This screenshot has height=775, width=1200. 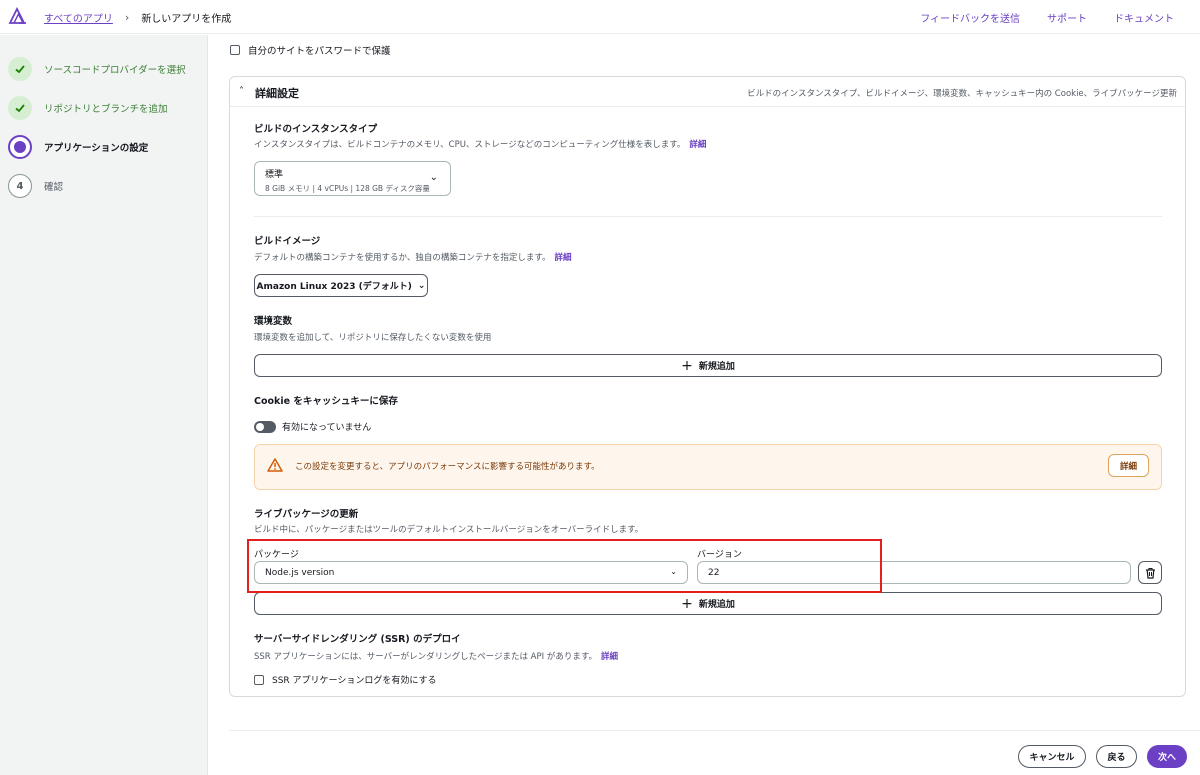 I want to click on ssr-log-label: SSR アプリケーションログを有効にする, so click(x=354, y=681).